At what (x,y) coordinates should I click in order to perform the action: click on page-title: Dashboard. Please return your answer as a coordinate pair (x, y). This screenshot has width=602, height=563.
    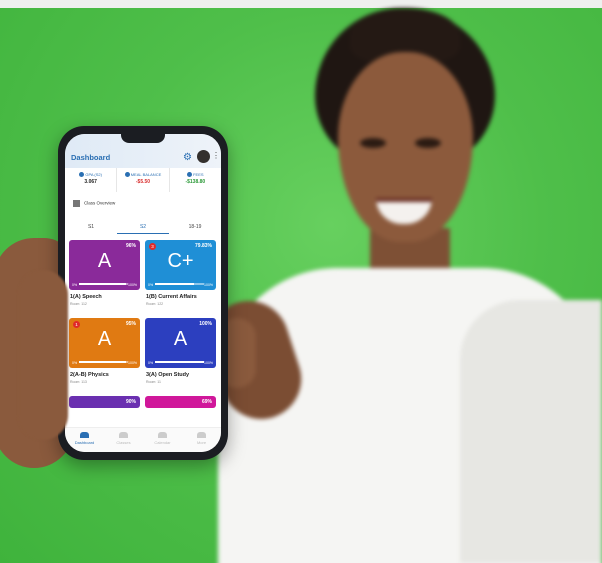
    Looking at the image, I should click on (91, 157).